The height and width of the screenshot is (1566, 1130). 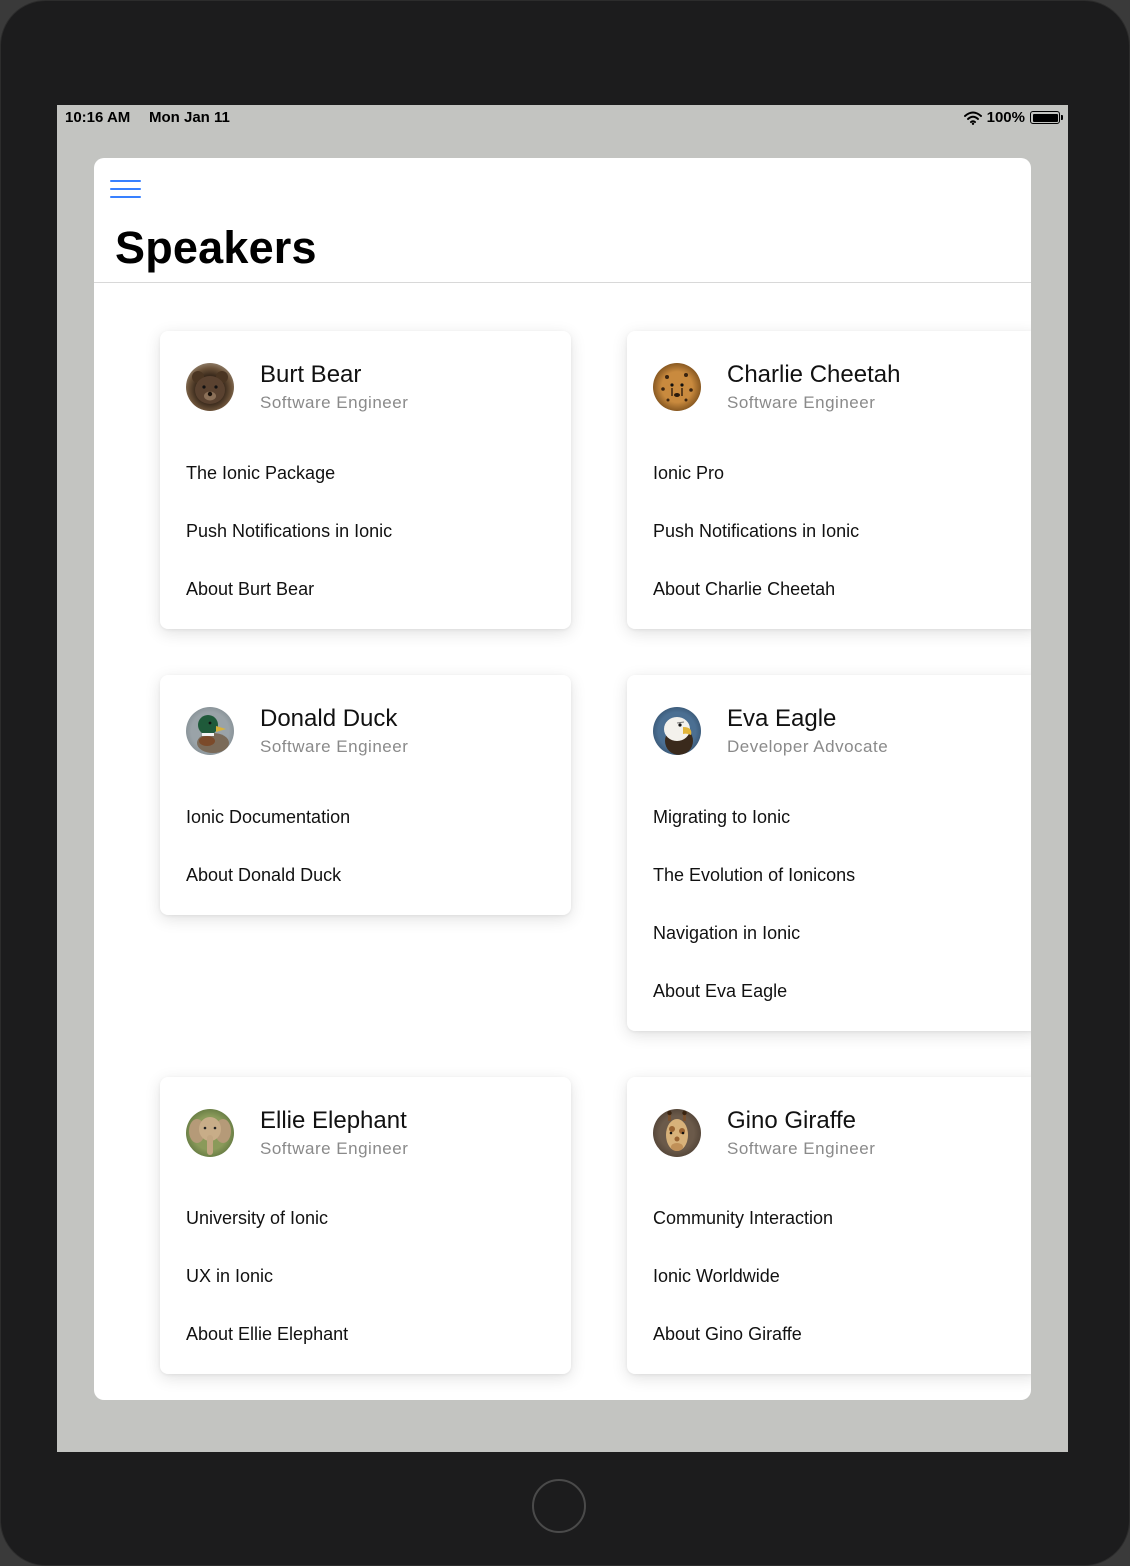 What do you see at coordinates (562, 118) in the screenshot?
I see `status-bar: 10:16 AM Mon Jan 11 100%` at bounding box center [562, 118].